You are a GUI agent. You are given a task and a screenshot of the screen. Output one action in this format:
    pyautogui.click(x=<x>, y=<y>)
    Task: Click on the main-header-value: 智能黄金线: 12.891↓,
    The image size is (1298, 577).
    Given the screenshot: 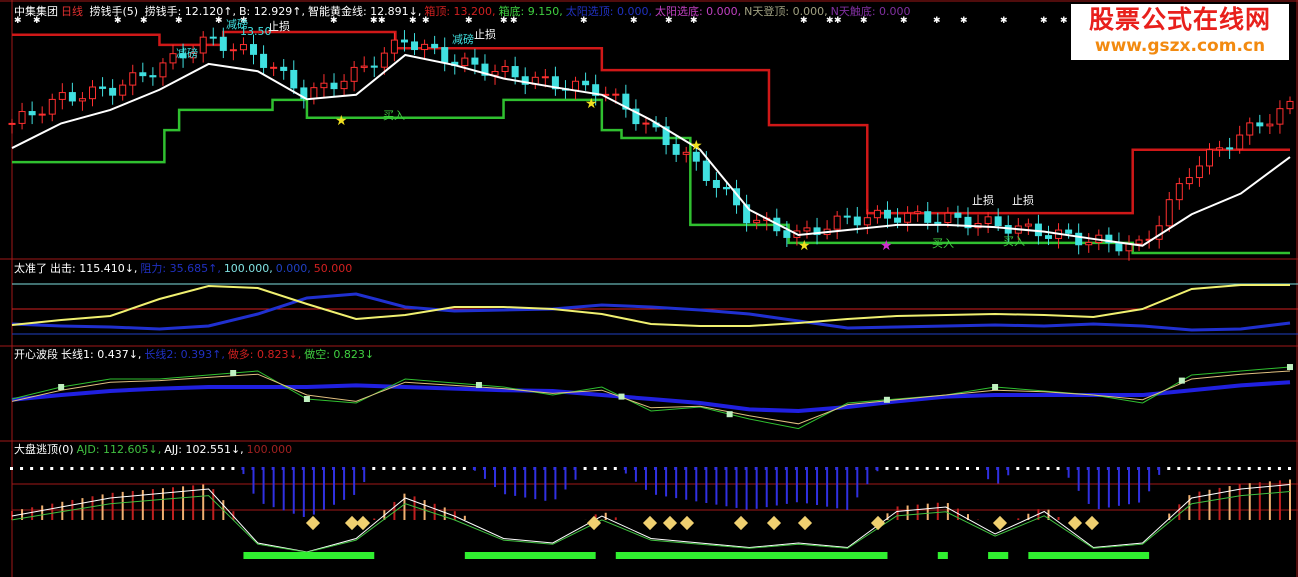 What is the action you would take?
    pyautogui.click(x=364, y=11)
    